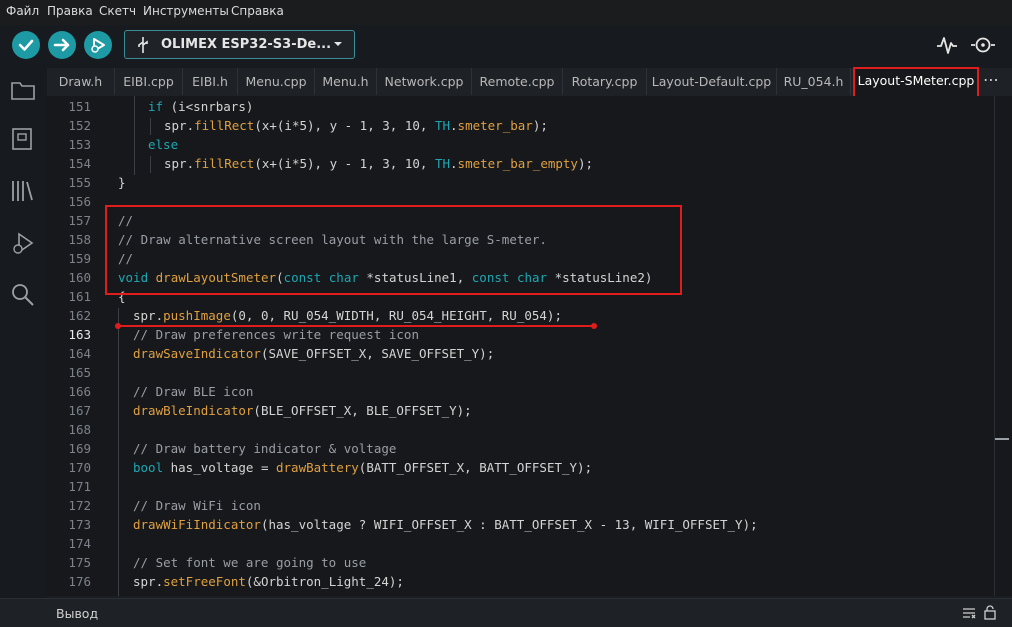 Image resolution: width=1012 pixels, height=627 pixels. I want to click on line-number: 175, so click(79, 562).